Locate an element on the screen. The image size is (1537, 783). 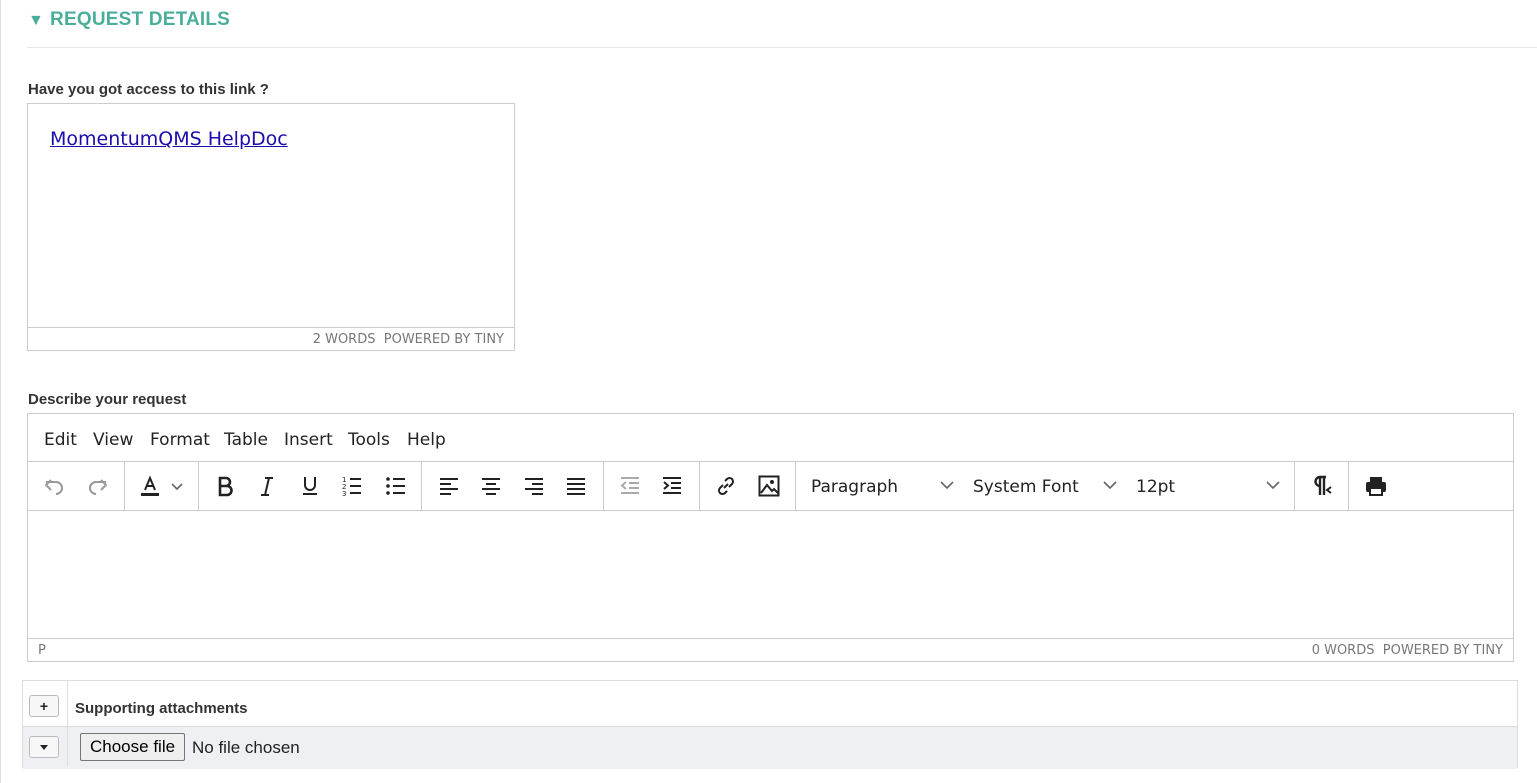
caret-down-icon is located at coordinates (44, 747).